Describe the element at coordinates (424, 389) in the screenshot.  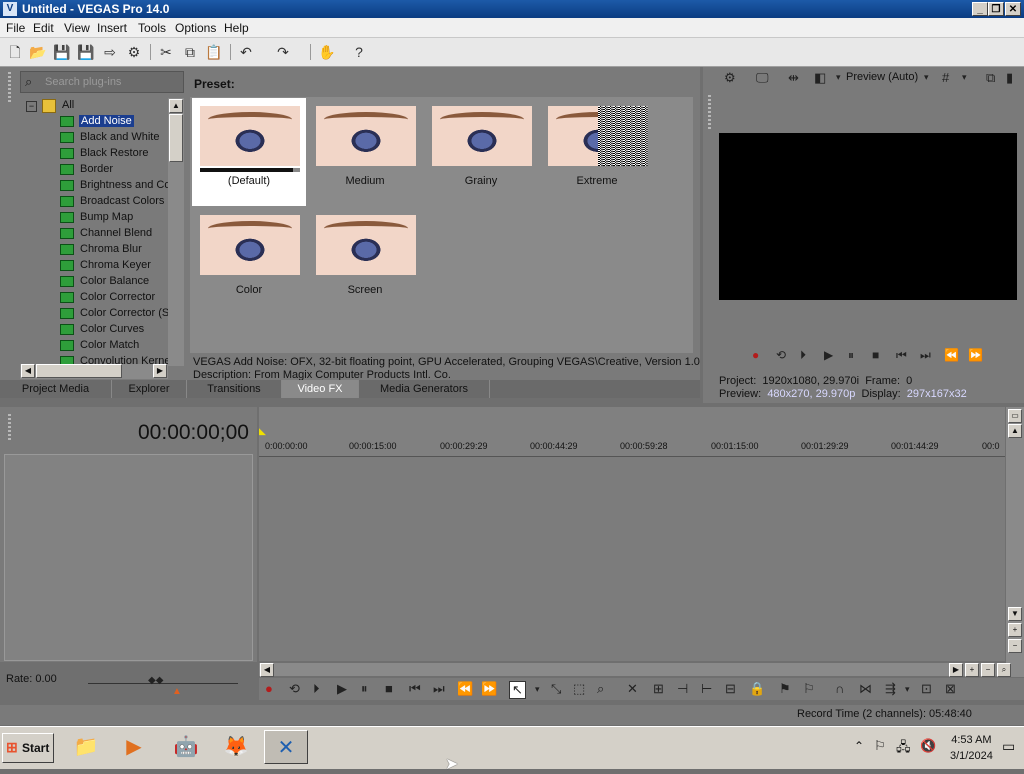
I see `tab-media-generators: Media Generators` at that location.